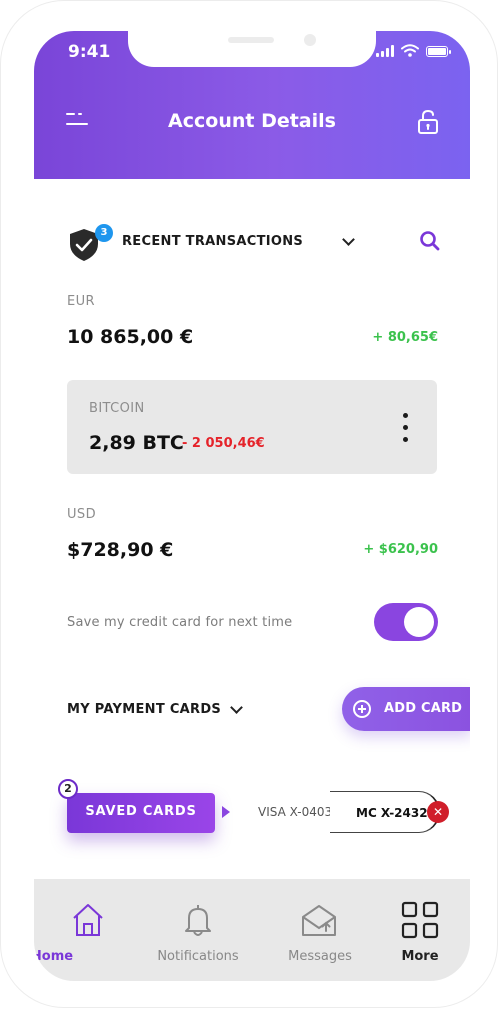 The image size is (500, 1010). Describe the element at coordinates (438, 812) in the screenshot. I see `close-icon: ✕` at that location.